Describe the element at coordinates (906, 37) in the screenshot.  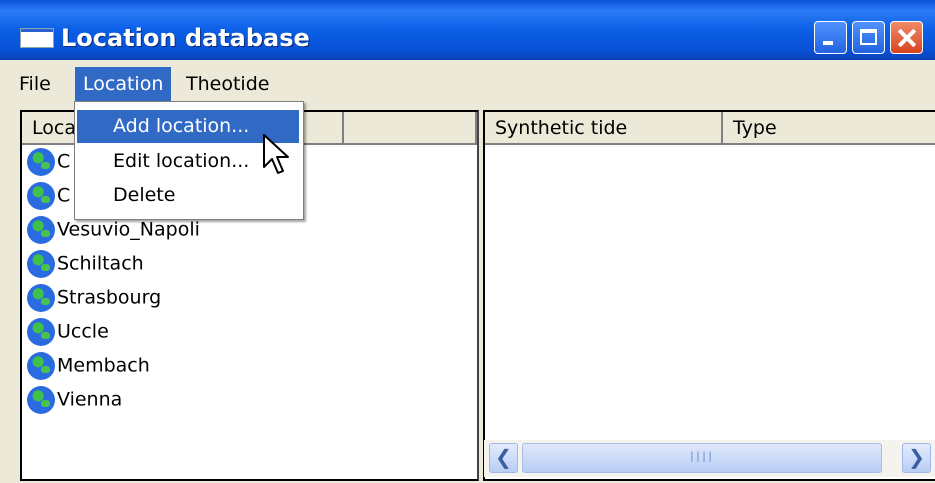
I see `close-button` at that location.